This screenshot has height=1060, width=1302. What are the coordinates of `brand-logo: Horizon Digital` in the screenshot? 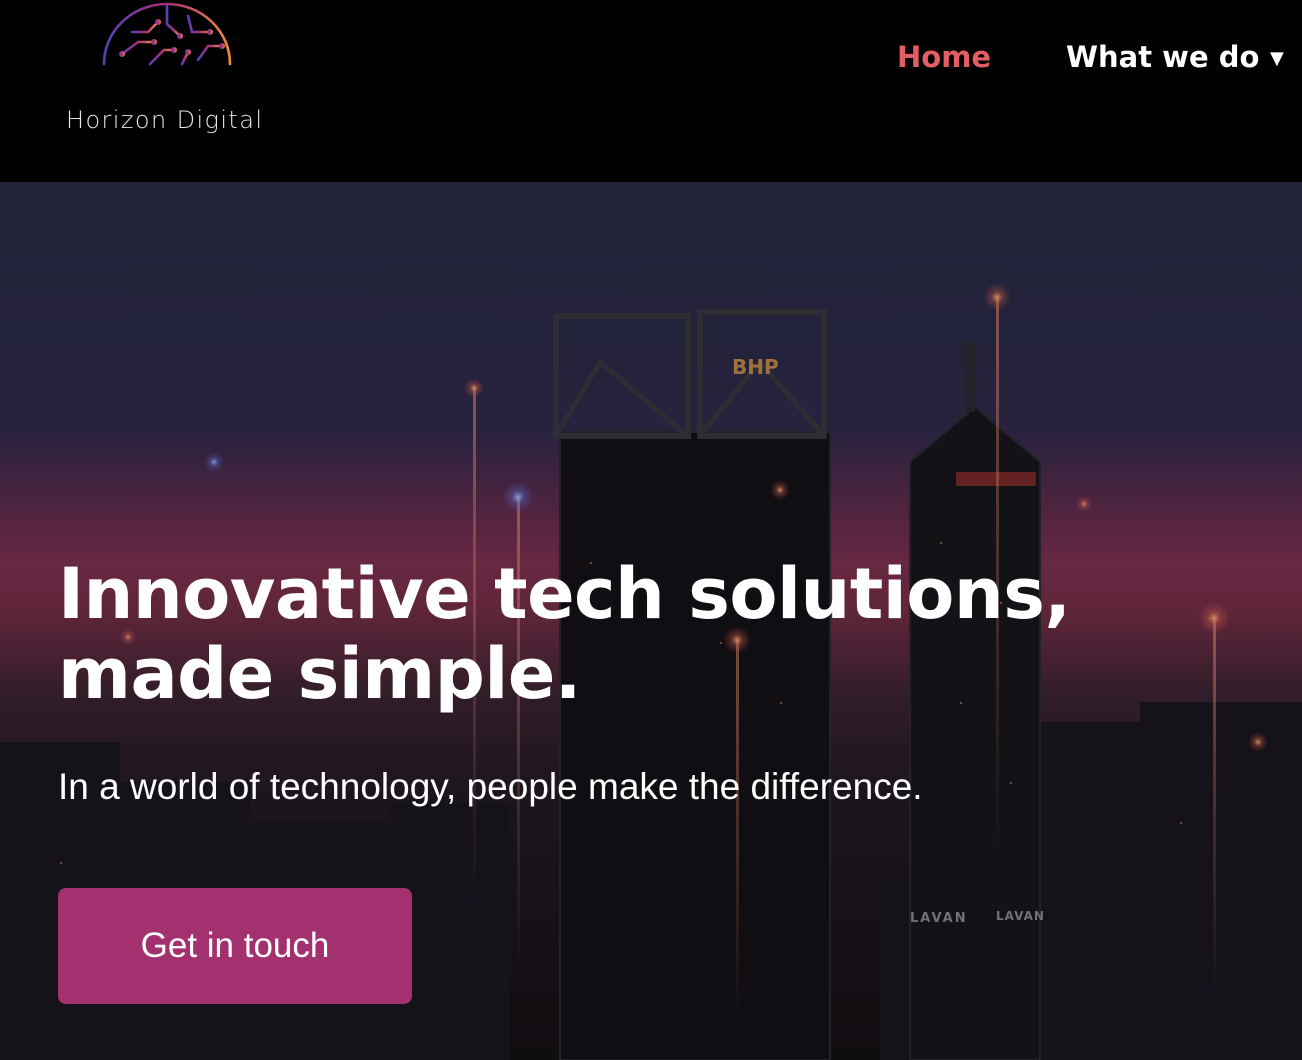 It's located at (172, 75).